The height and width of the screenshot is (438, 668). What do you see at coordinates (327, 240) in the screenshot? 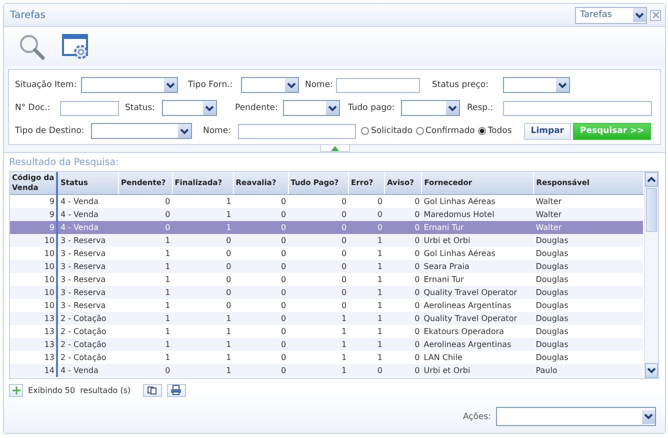
I see `table-row: 10 3 - Reserva 1 0 0 0 1 0 Urbi et Orbi Douglas` at bounding box center [327, 240].